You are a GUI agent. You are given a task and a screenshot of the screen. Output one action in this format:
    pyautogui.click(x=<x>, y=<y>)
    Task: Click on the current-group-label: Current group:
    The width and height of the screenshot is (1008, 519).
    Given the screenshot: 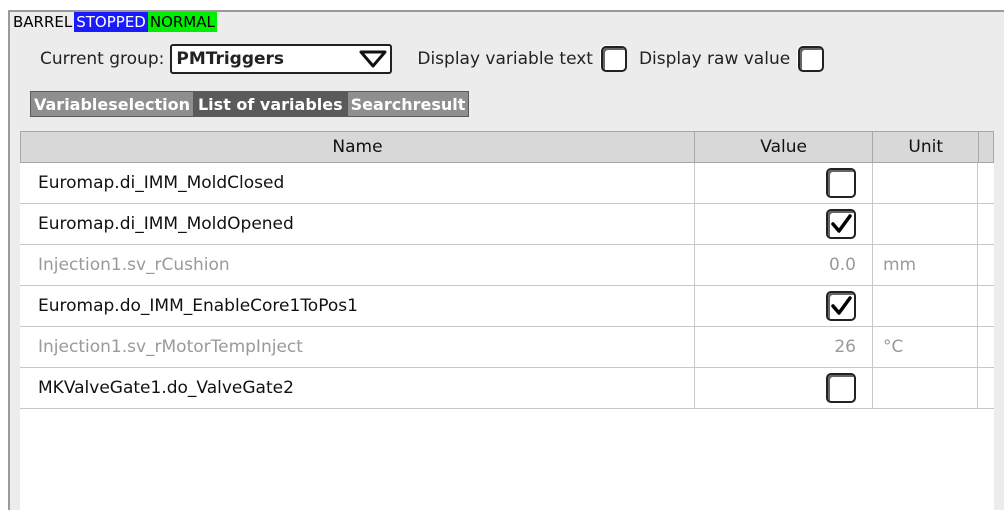 What is the action you would take?
    pyautogui.click(x=102, y=59)
    